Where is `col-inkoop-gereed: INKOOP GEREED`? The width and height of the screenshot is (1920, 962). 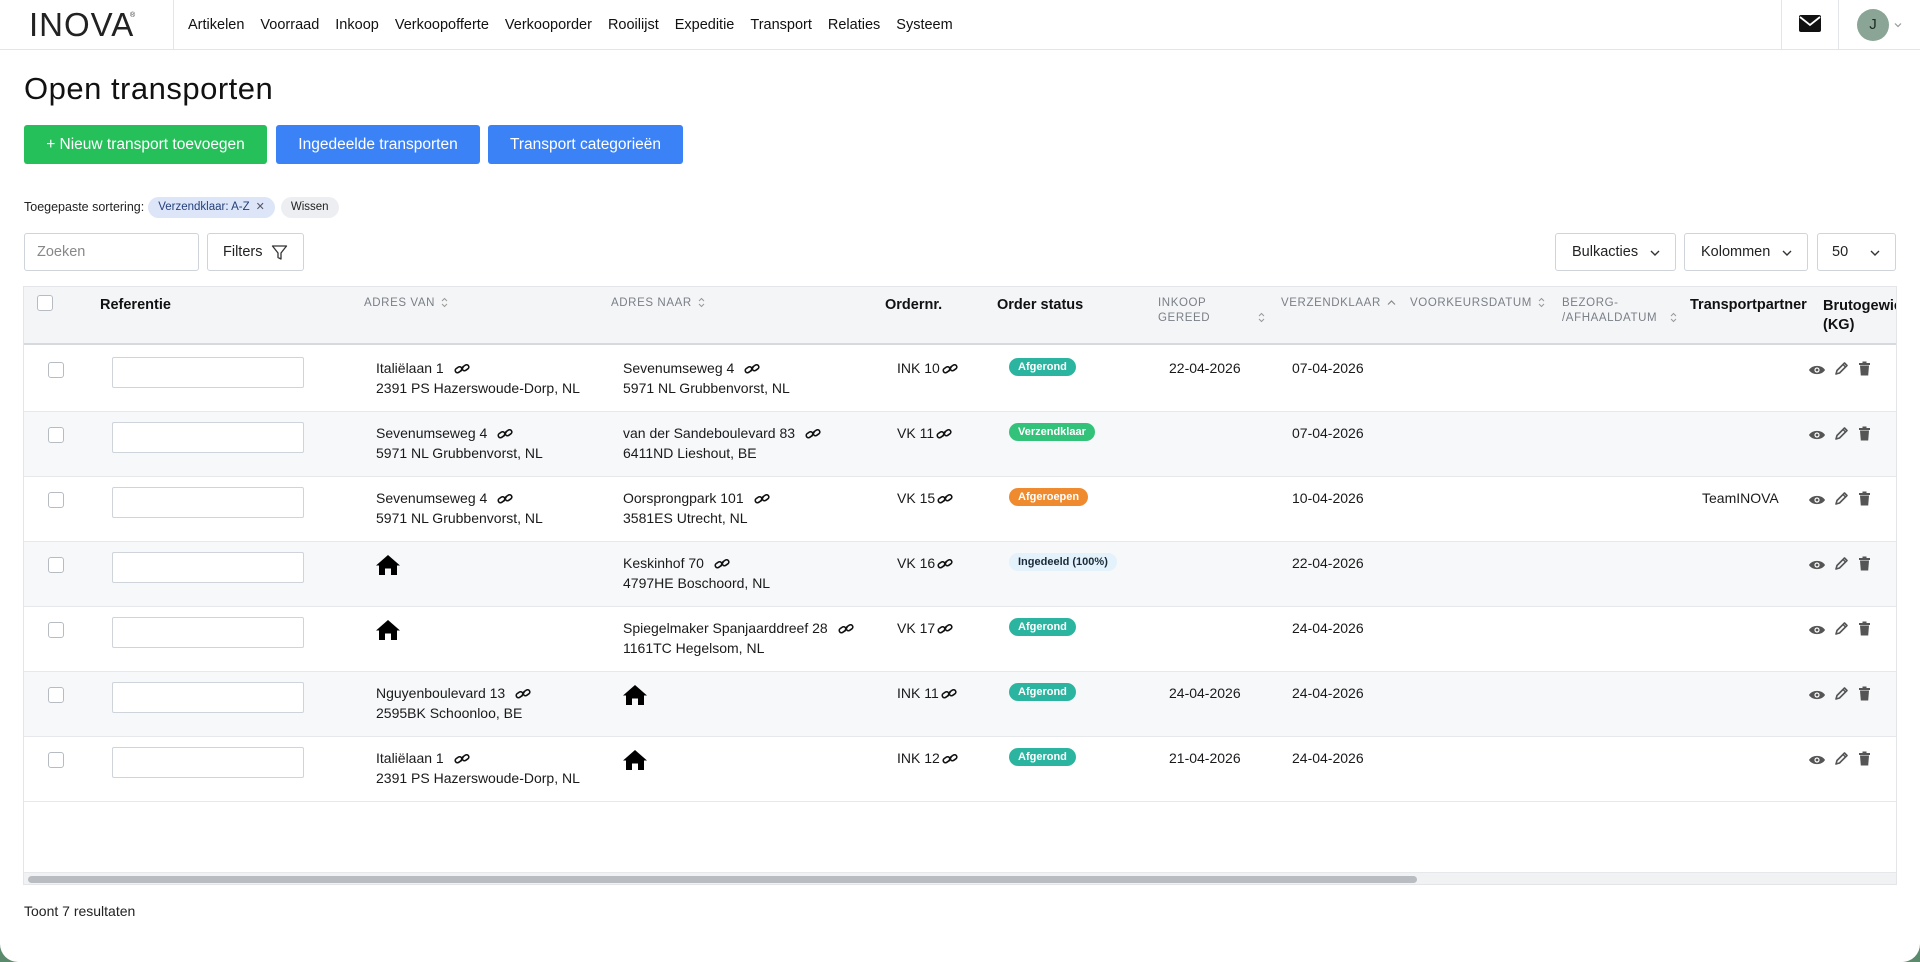 col-inkoop-gereed: INKOOP GEREED is located at coordinates (1211, 311).